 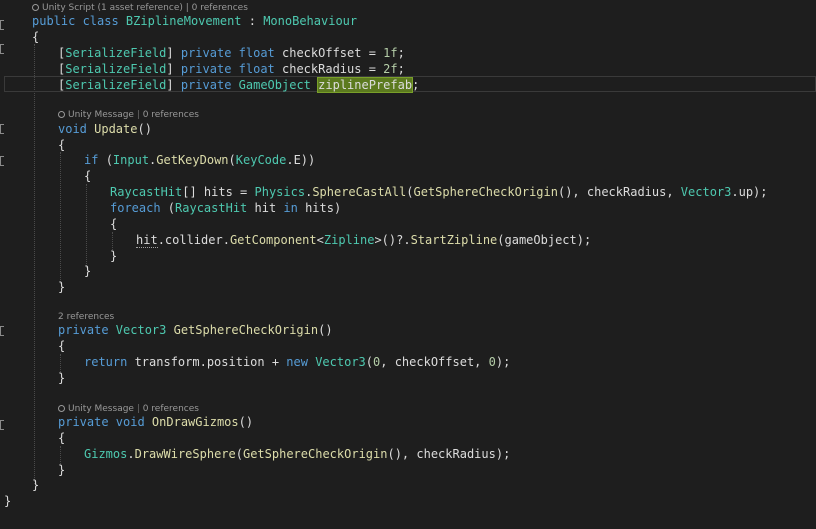 I want to click on code-line-close-if: }, so click(x=87, y=271).